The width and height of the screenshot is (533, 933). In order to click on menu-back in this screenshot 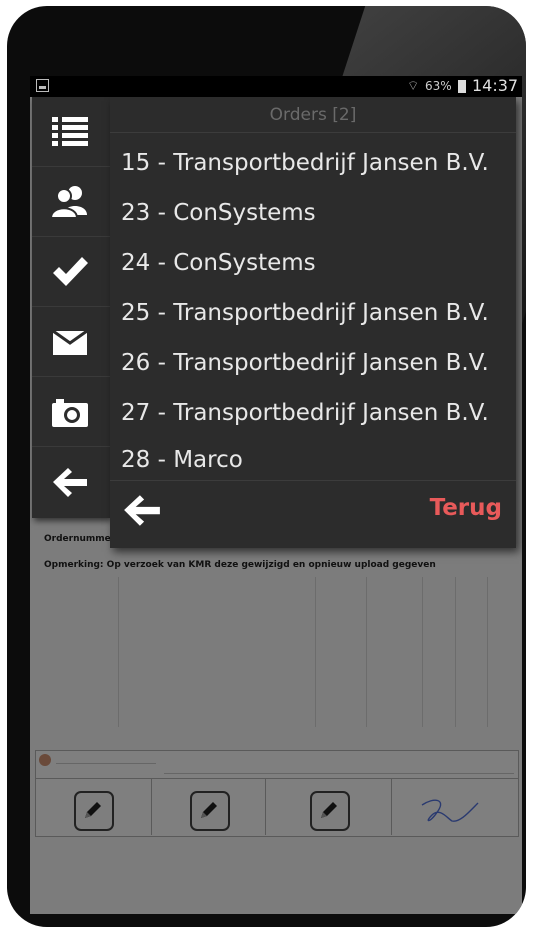, I will do `click(71, 481)`.